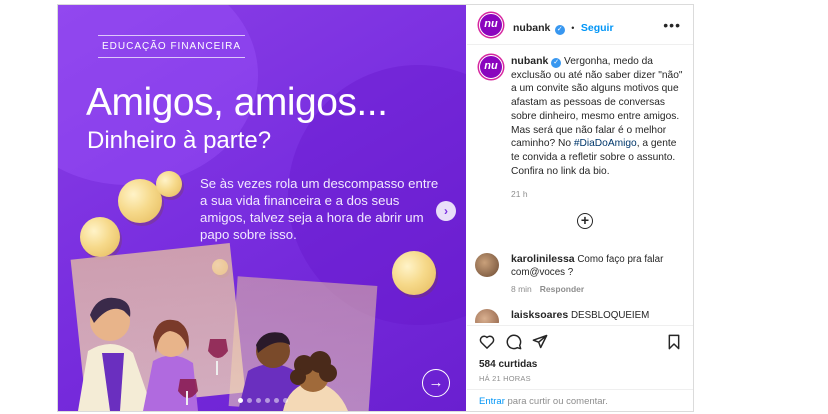  Describe the element at coordinates (585, 221) in the screenshot. I see `load-more-comments-icon: +` at that location.